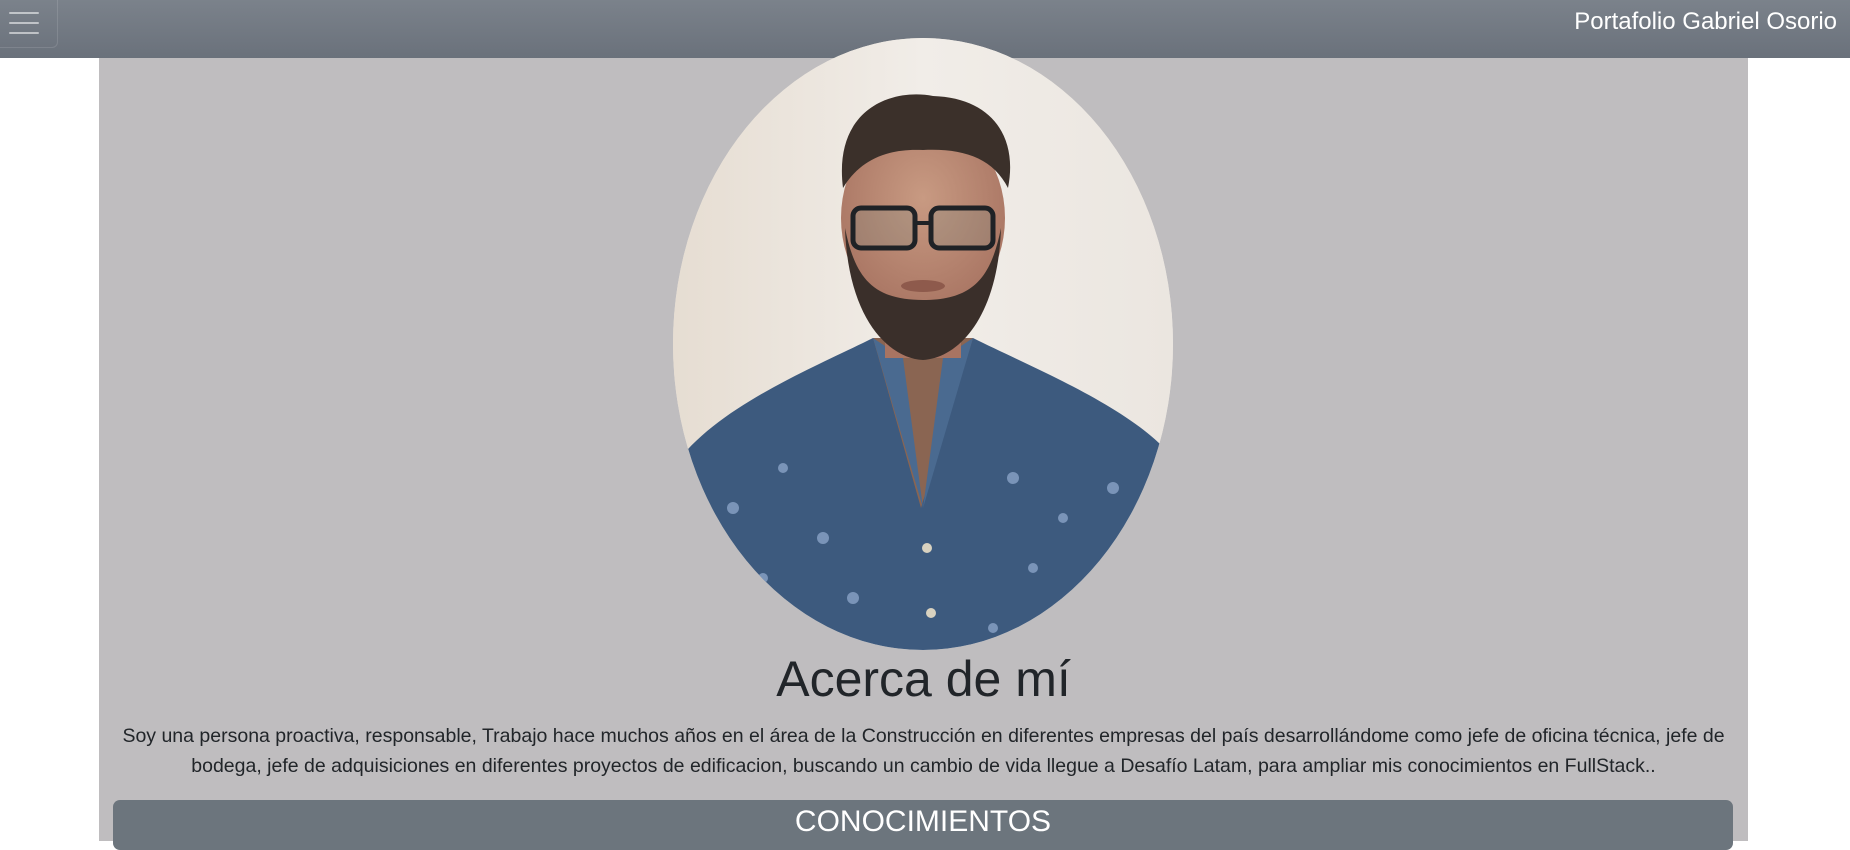 The height and width of the screenshot is (850, 1850). Describe the element at coordinates (923, 679) in the screenshot. I see `about-title: Acerca de mí` at that location.